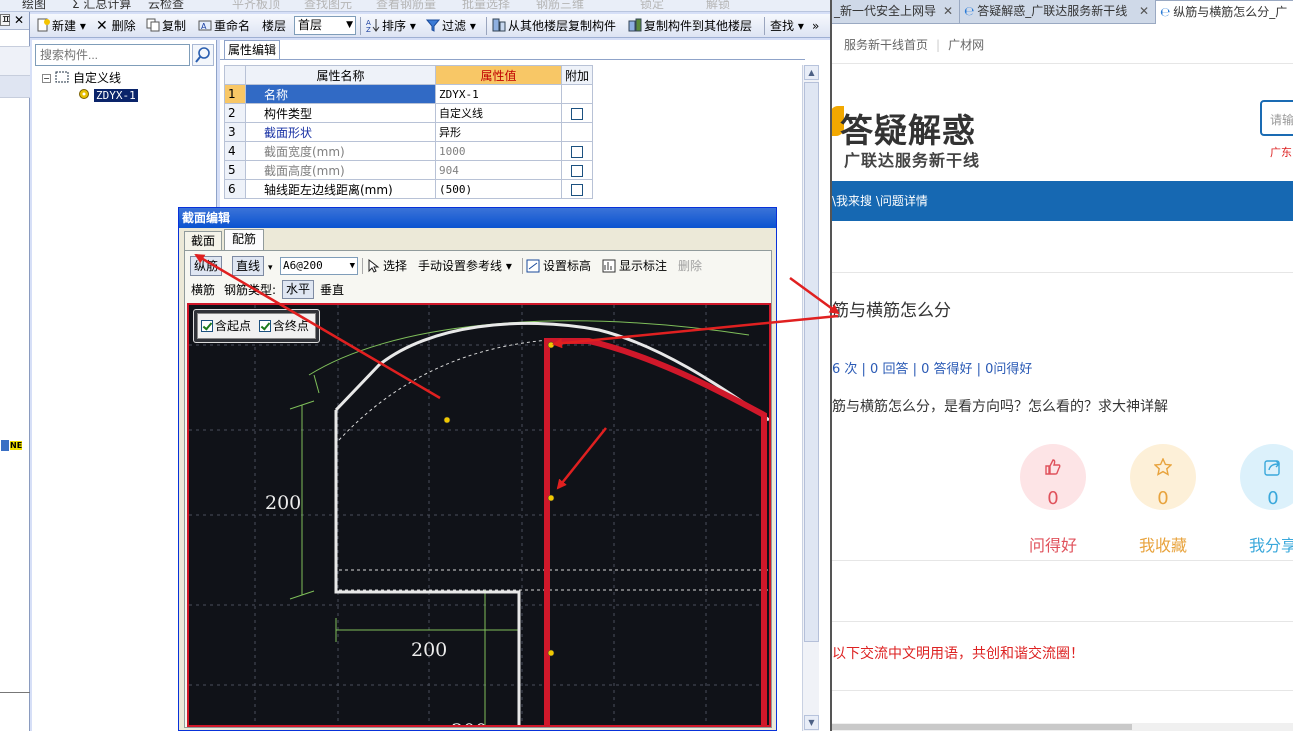  Describe the element at coordinates (166, 26) in the screenshot. I see `copy-button: 复制` at that location.